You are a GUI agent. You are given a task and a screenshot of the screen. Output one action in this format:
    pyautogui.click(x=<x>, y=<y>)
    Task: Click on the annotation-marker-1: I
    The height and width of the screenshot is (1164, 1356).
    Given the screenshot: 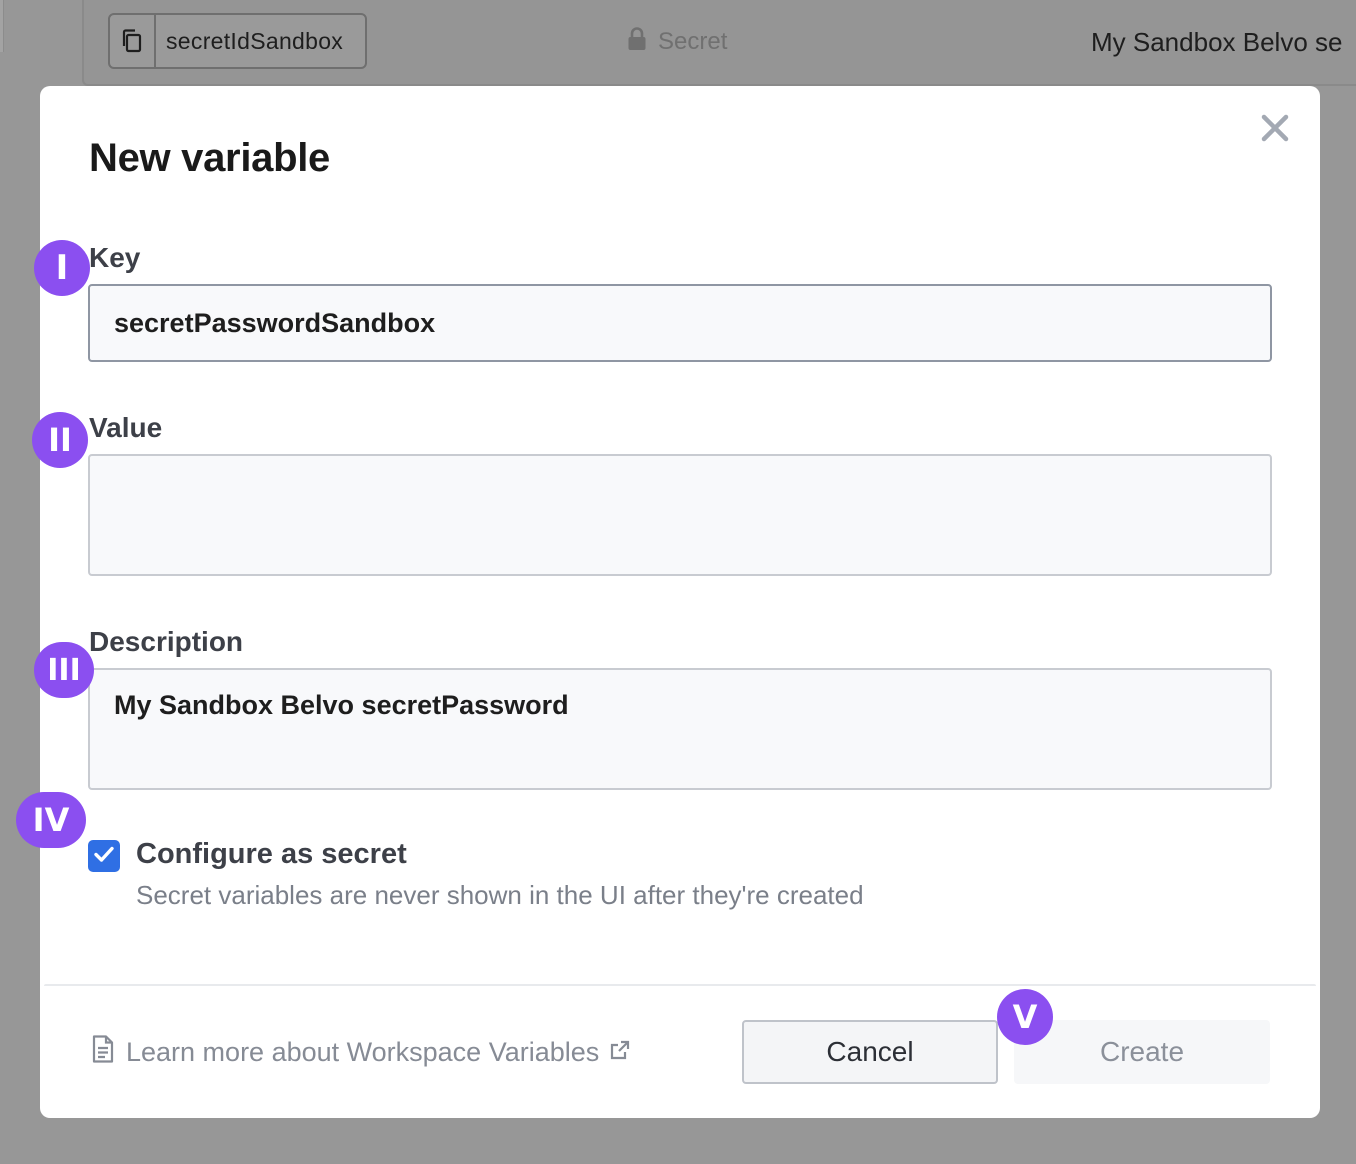 What is the action you would take?
    pyautogui.click(x=62, y=268)
    